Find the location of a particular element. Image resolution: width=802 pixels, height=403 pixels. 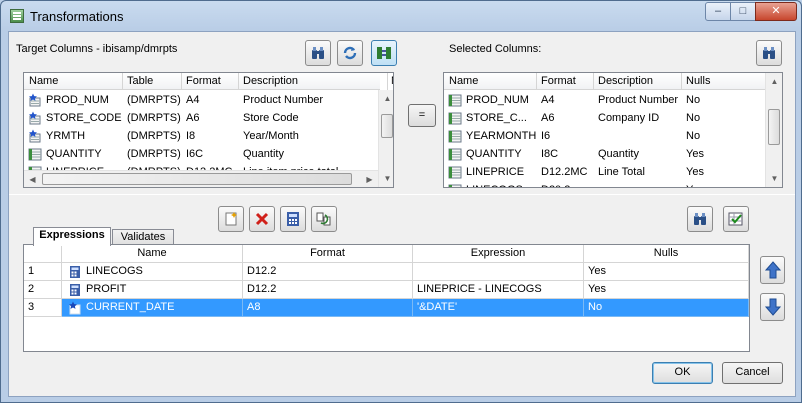

expression-row: 3 CURRENT_DATE A8 '&DATE' No is located at coordinates (386, 308).